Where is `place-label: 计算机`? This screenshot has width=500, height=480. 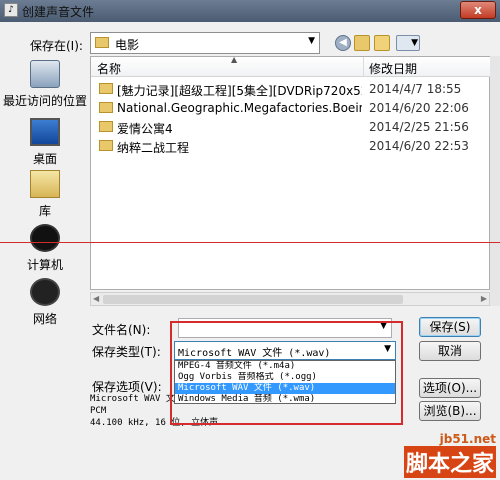
place-label: 计算机 is located at coordinates (44, 265).